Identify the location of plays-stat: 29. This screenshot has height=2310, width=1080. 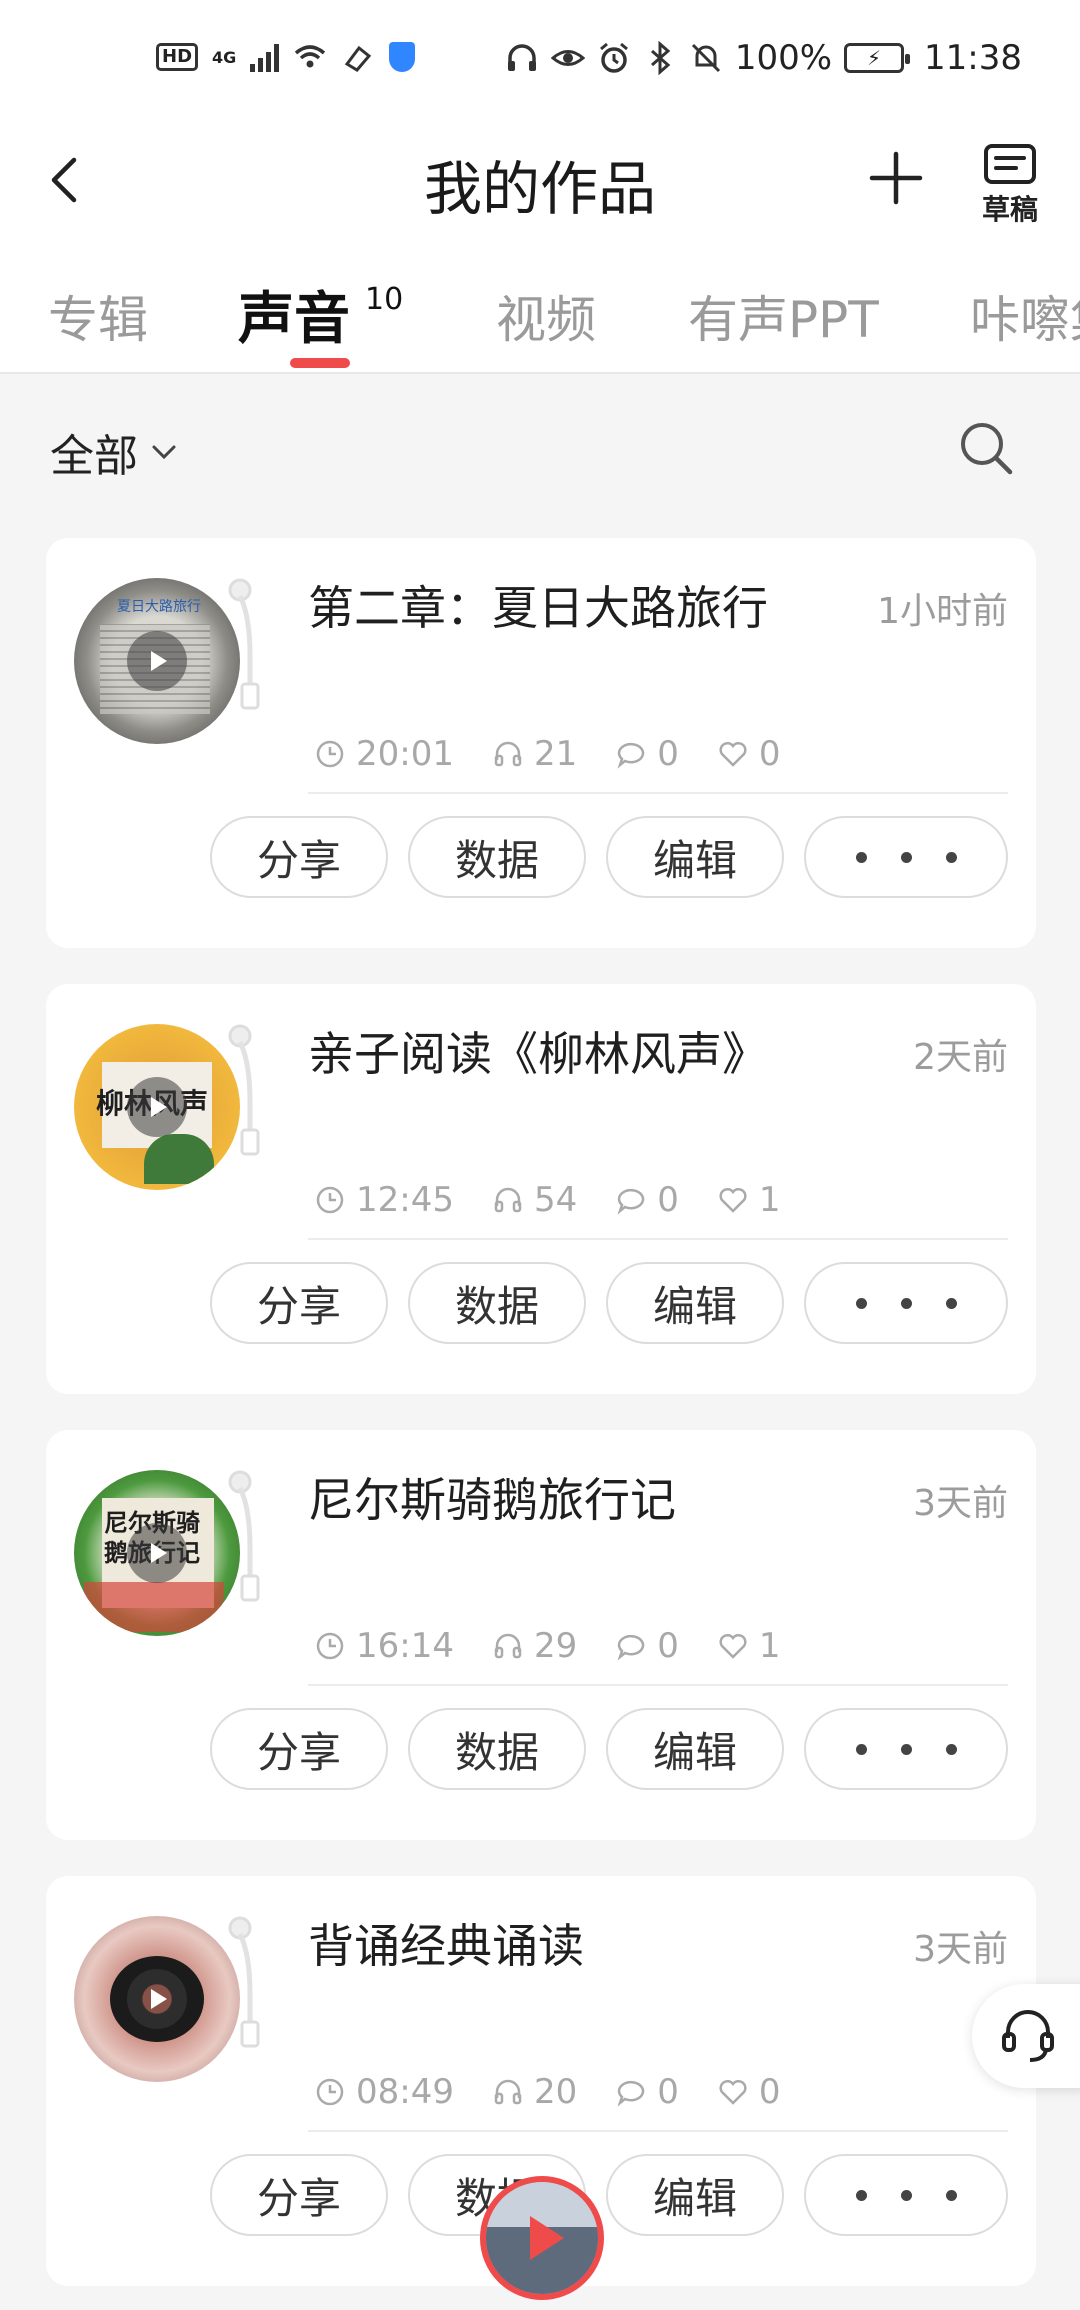
(534, 1646).